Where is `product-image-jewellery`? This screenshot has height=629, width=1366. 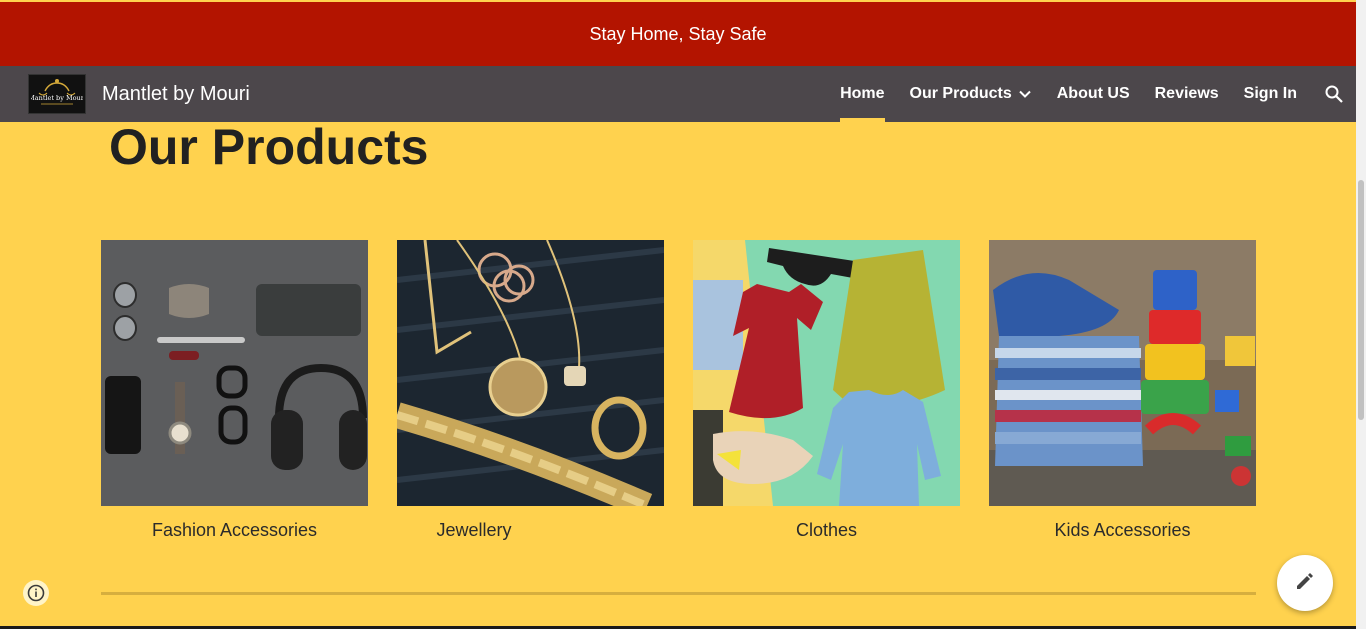 product-image-jewellery is located at coordinates (530, 373).